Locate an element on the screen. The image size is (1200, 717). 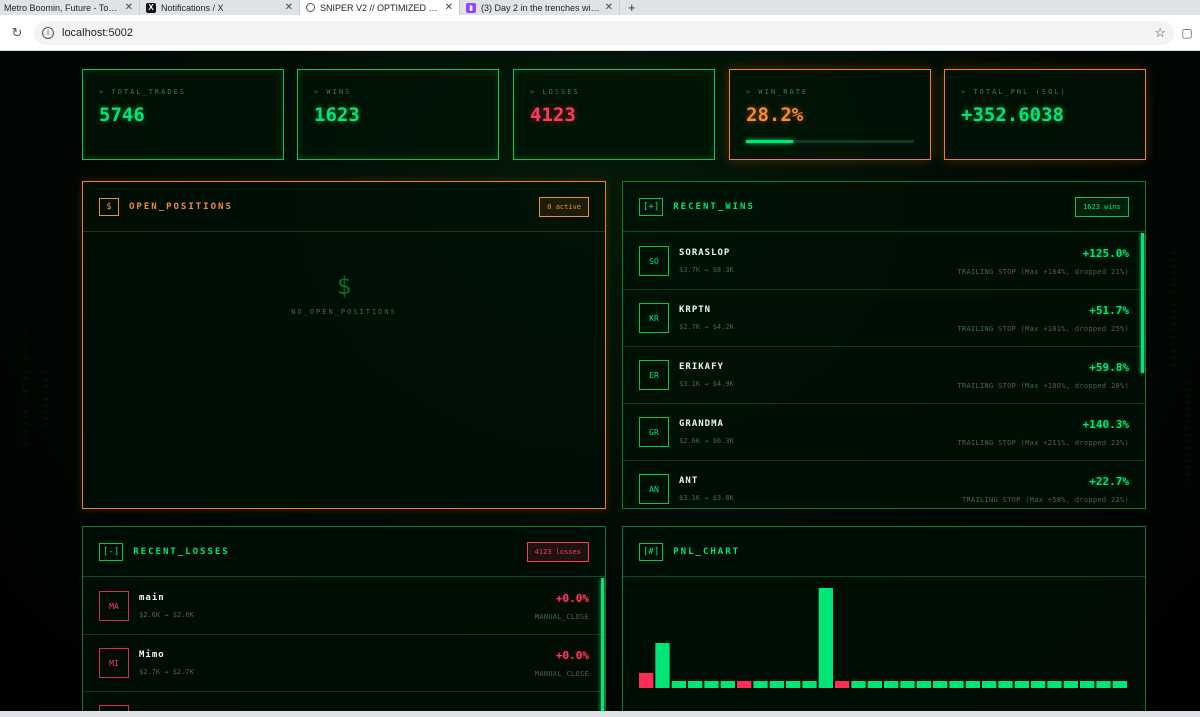
pnl-percent: +22.7% is located at coordinates (1109, 481).